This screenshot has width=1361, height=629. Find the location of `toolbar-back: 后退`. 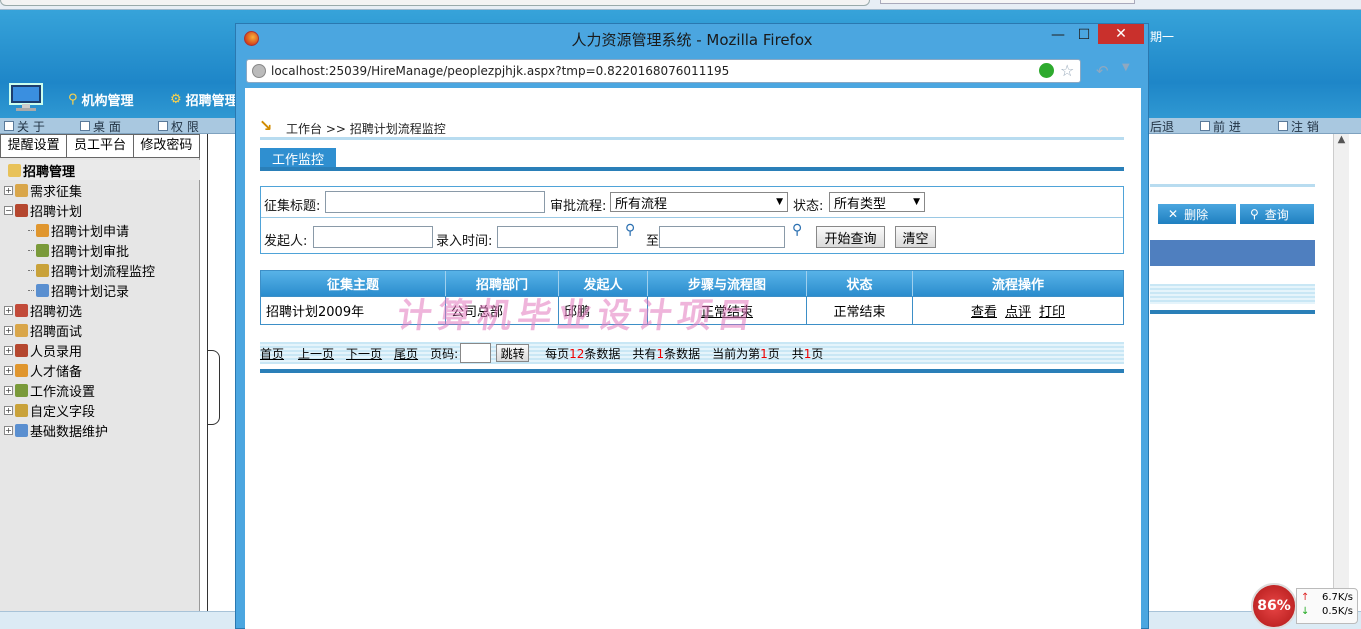

toolbar-back: 后退 is located at coordinates (1162, 126).